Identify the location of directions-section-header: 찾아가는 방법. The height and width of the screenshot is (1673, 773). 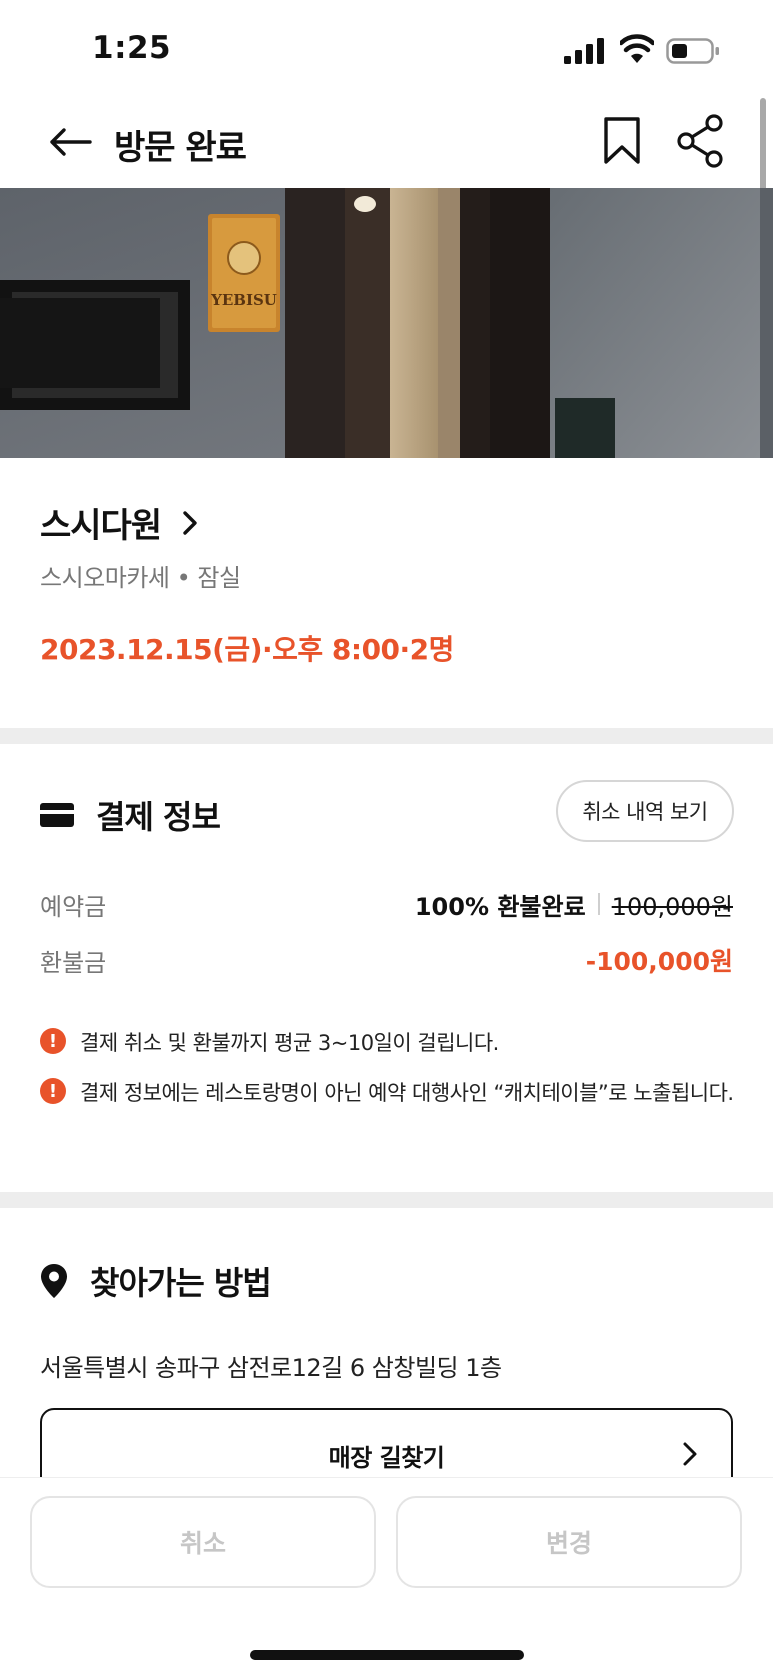
(156, 1281).